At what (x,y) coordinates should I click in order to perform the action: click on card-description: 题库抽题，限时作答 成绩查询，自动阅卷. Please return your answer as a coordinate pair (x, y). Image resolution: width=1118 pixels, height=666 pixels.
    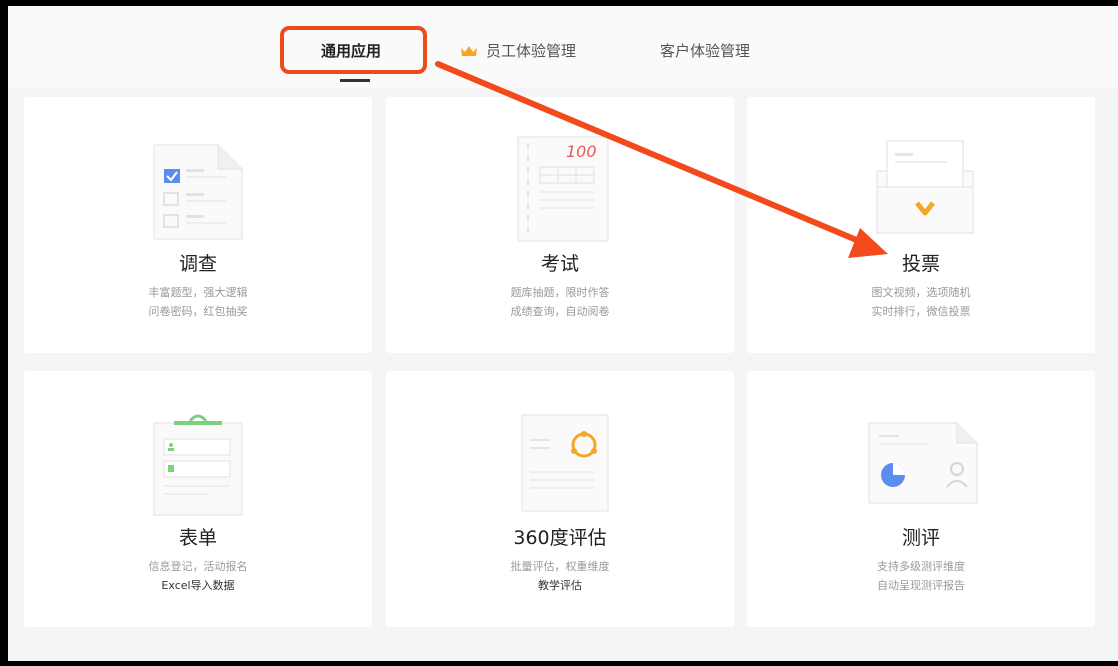
    Looking at the image, I should click on (560, 302).